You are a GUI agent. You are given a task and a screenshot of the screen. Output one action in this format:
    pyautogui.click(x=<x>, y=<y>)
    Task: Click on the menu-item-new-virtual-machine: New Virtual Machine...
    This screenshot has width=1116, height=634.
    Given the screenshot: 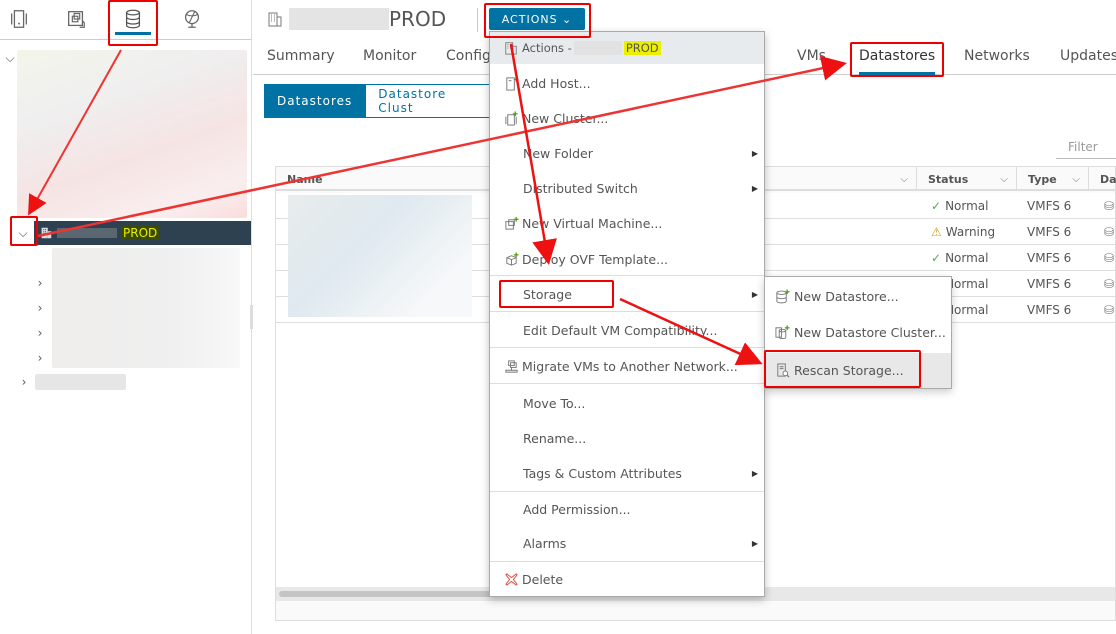 What is the action you would take?
    pyautogui.click(x=627, y=223)
    